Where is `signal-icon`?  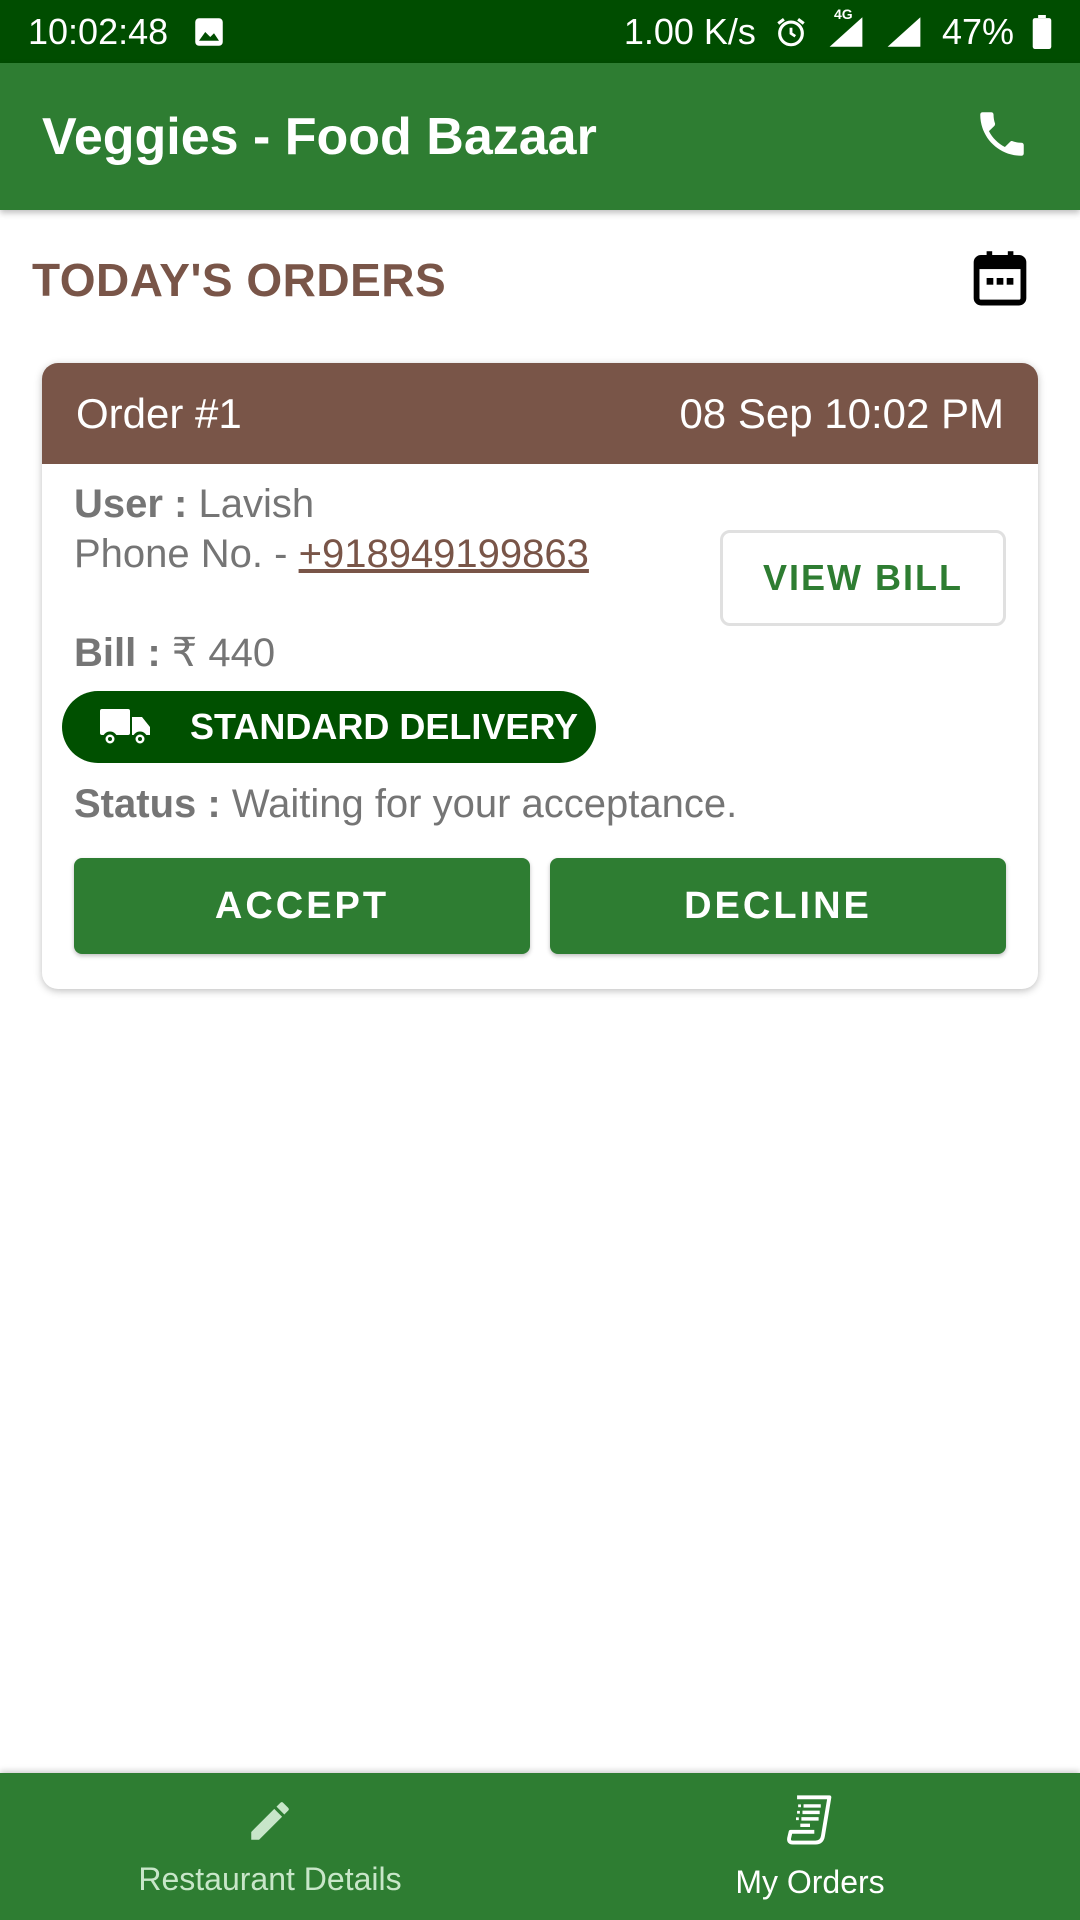 signal-icon is located at coordinates (904, 32).